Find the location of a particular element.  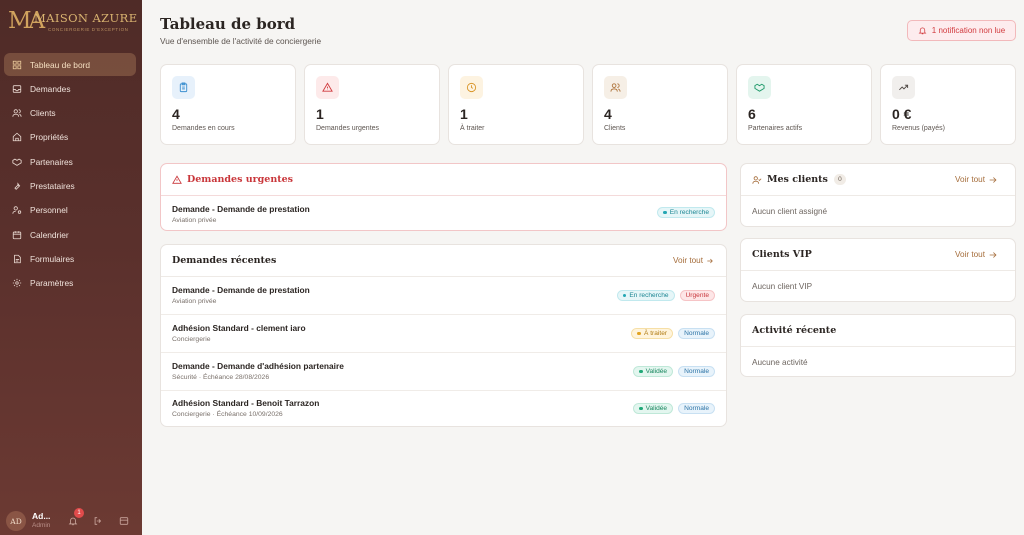

section-title: Clients VIP is located at coordinates (782, 254).